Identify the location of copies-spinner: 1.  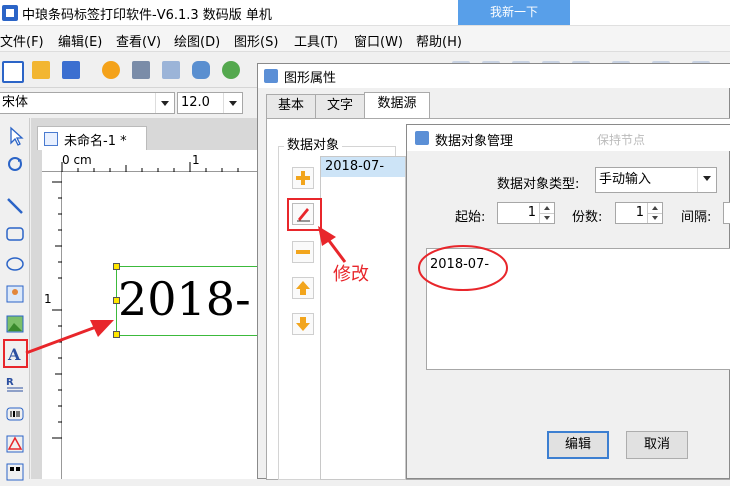
(639, 213).